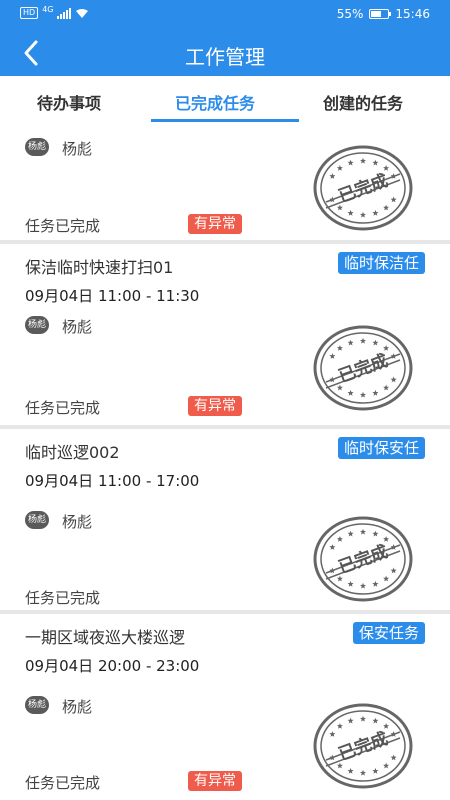 This screenshot has height=800, width=450. I want to click on active-tab-indicator, so click(225, 120).